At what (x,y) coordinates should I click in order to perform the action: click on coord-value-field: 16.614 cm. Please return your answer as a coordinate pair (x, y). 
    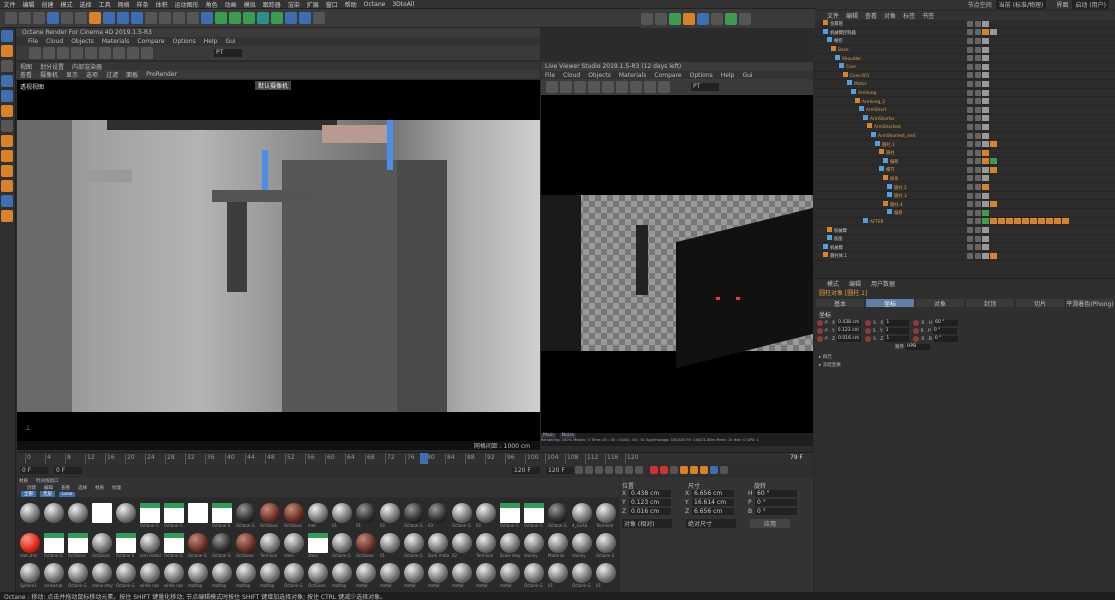
    Looking at the image, I should click on (713, 502).